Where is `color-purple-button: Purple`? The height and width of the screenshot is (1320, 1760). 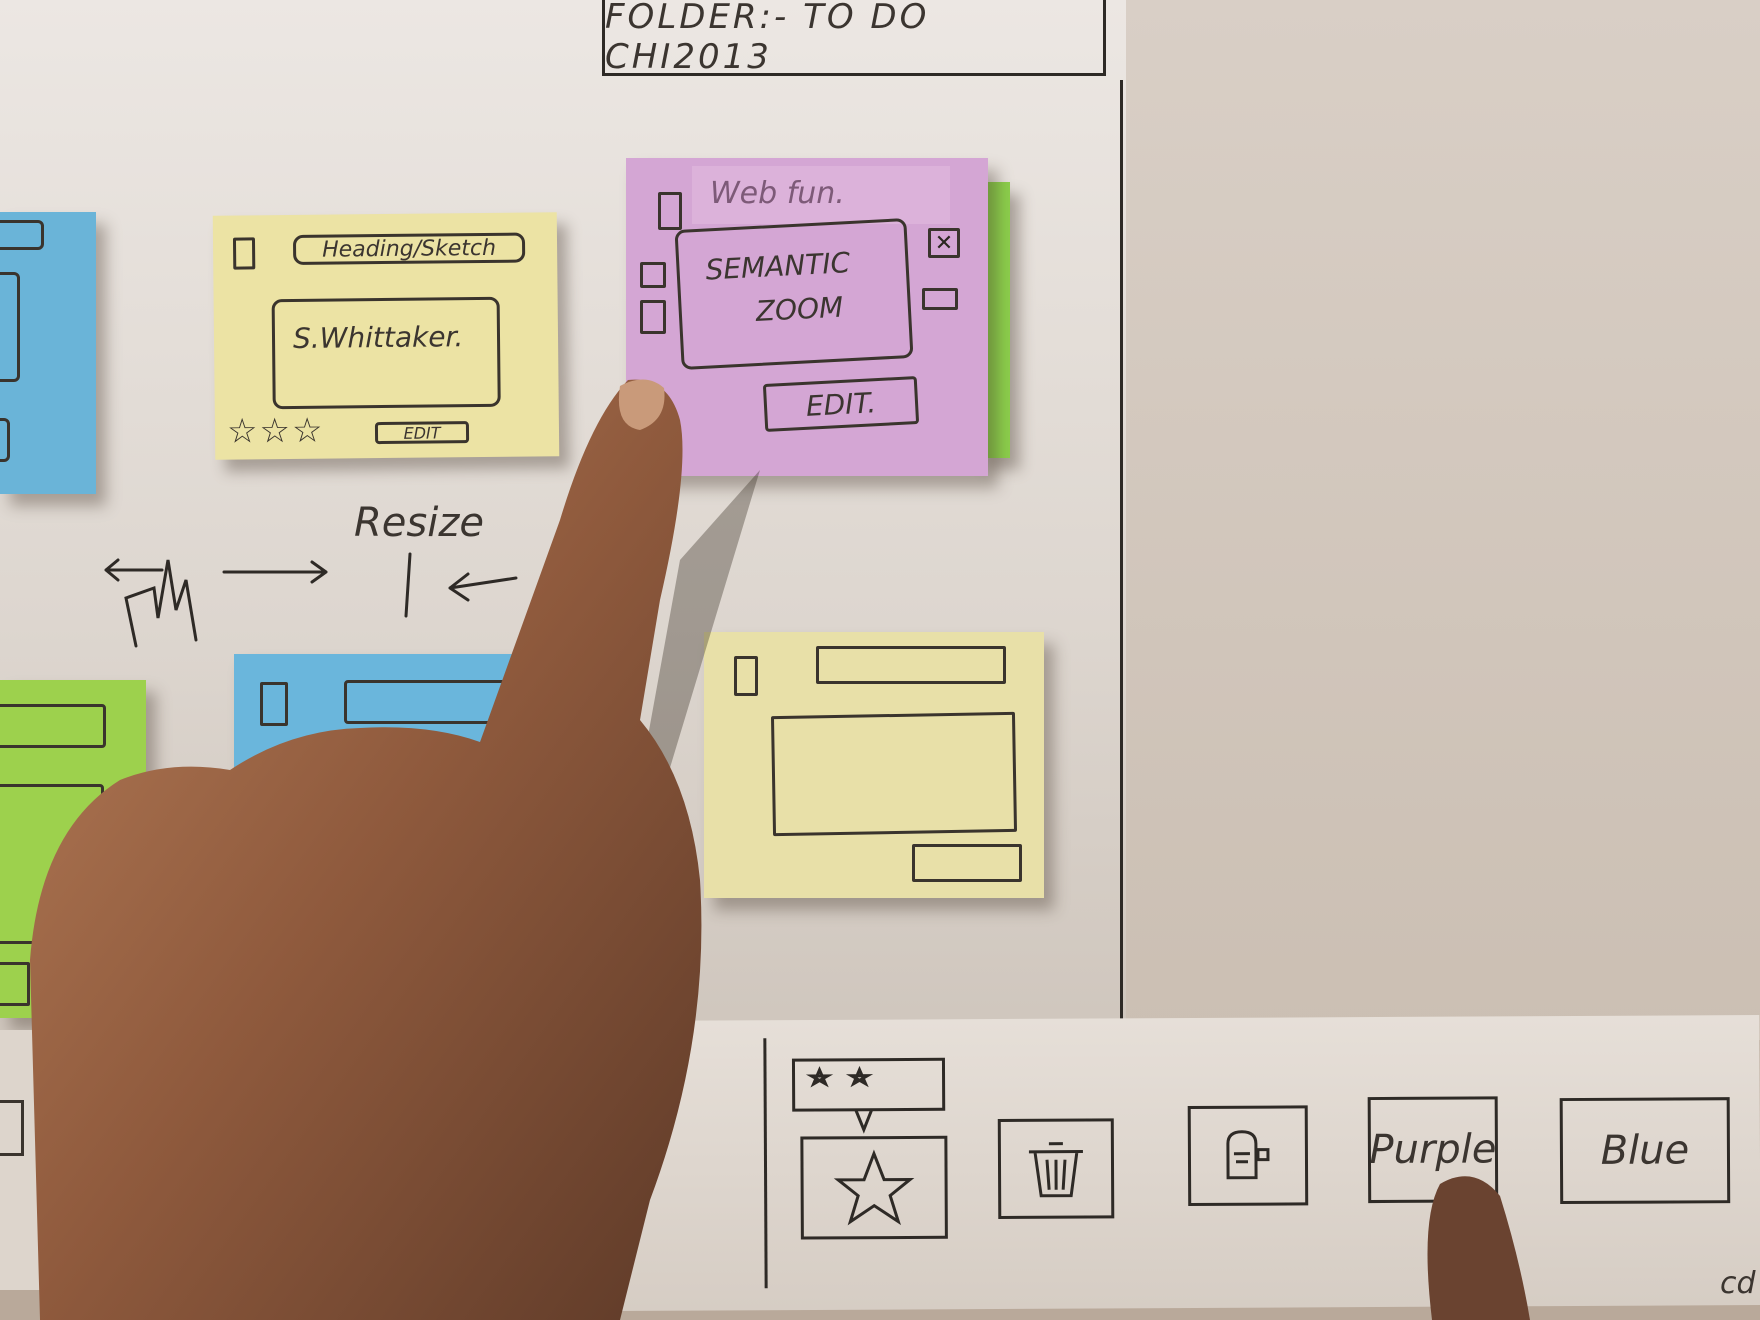 color-purple-button: Purple is located at coordinates (1433, 1150).